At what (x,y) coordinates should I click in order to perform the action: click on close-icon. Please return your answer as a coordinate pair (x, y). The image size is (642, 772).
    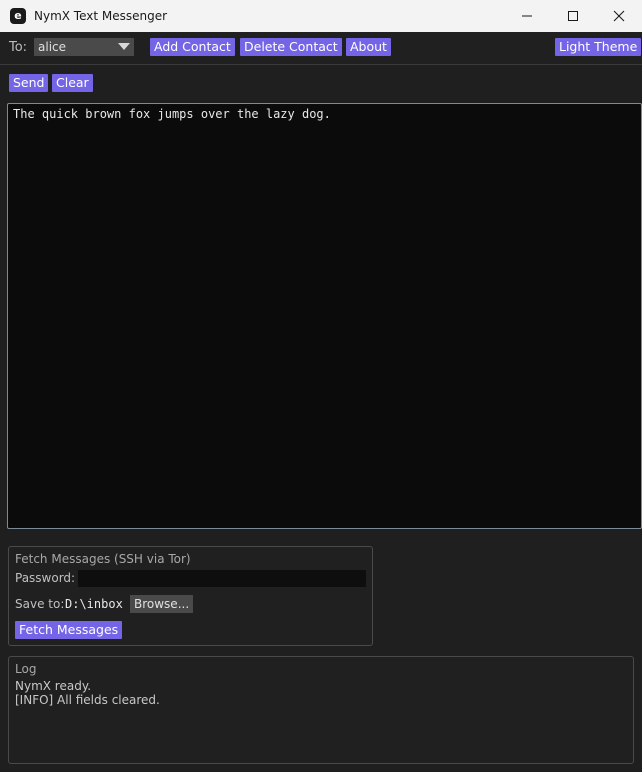
    Looking at the image, I should click on (619, 16).